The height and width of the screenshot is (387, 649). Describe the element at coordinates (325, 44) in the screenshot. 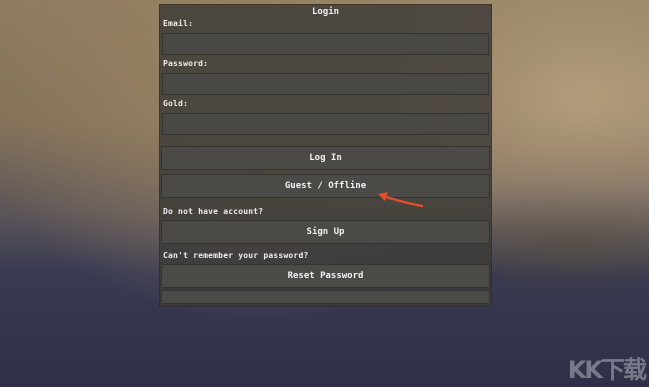

I see `email-field` at that location.